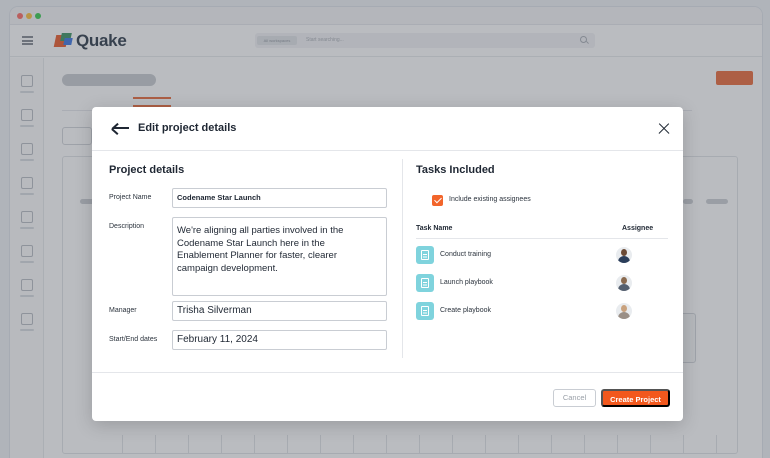 Image resolution: width=770 pixels, height=458 pixels. Describe the element at coordinates (490, 199) in the screenshot. I see `include-assignees-label: Include existing assignees` at that location.